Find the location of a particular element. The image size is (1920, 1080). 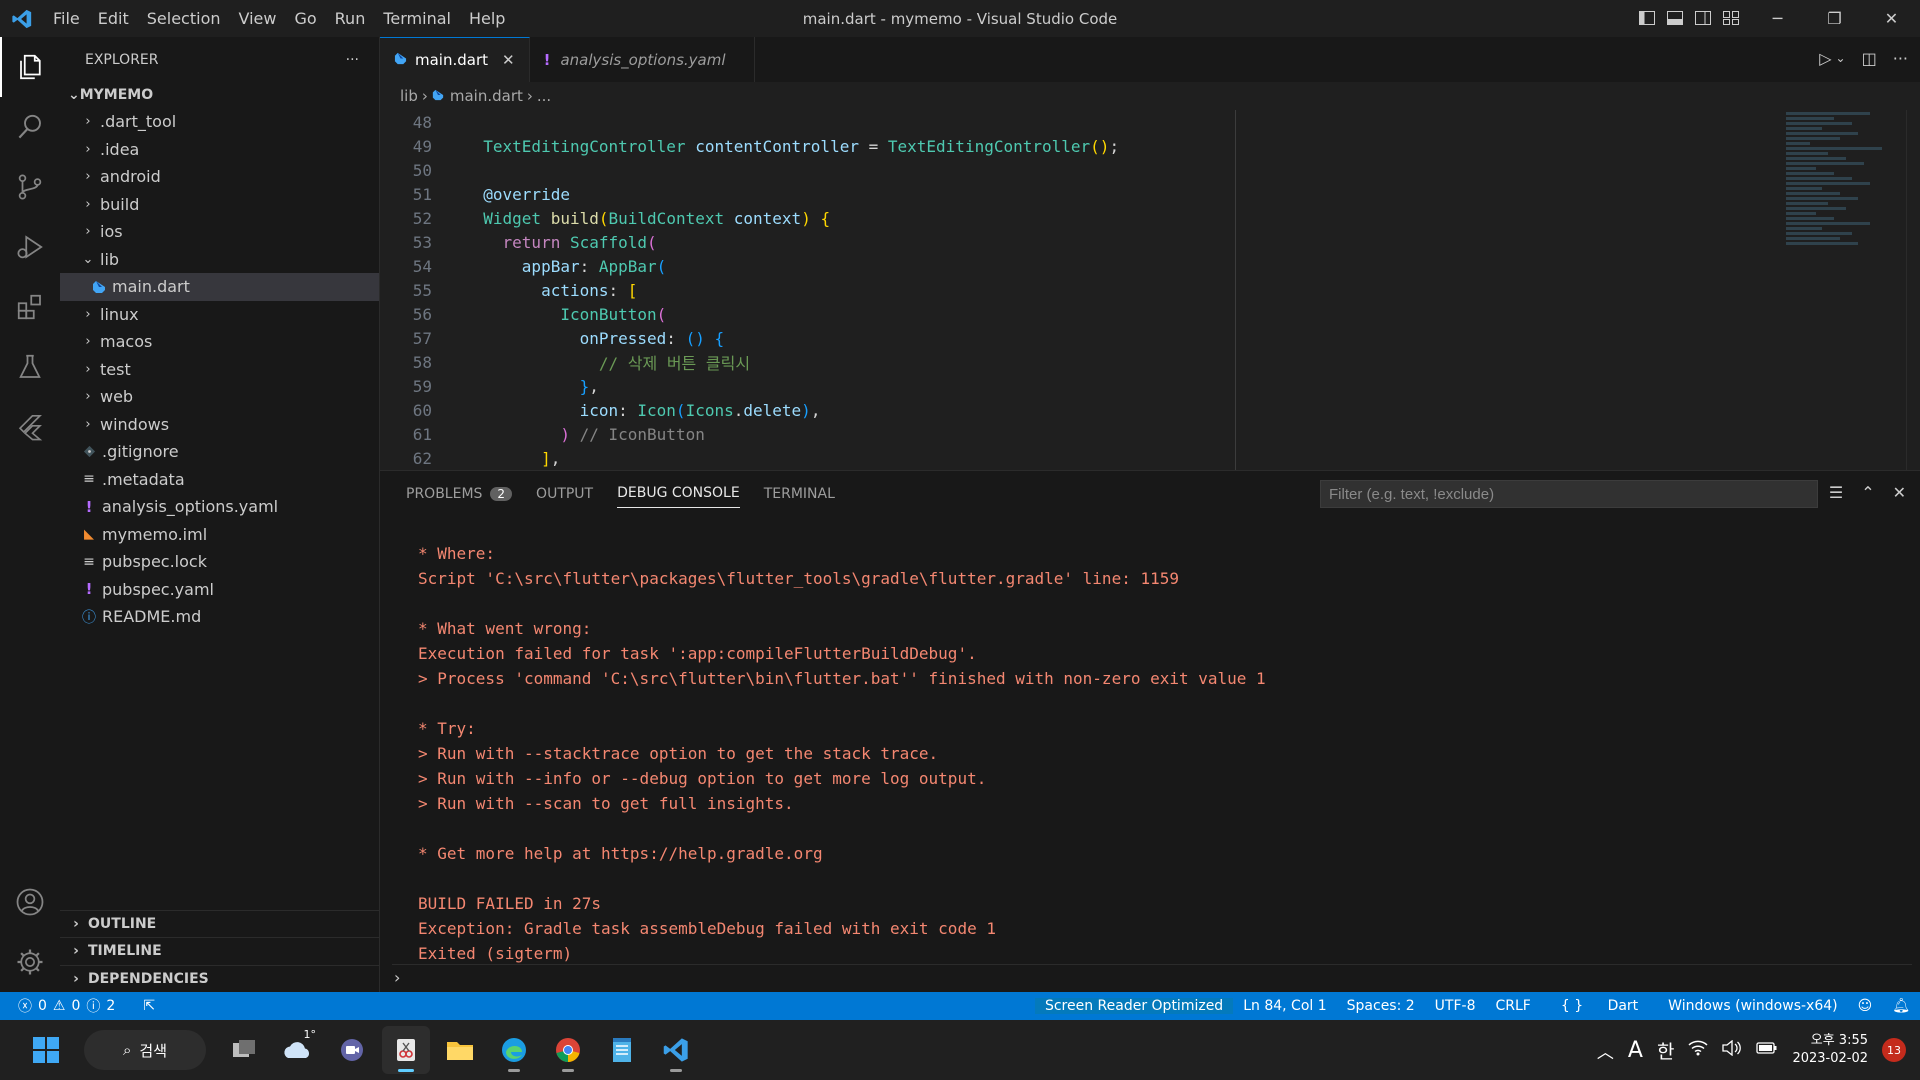

menu-terminal: Terminal is located at coordinates (417, 18).